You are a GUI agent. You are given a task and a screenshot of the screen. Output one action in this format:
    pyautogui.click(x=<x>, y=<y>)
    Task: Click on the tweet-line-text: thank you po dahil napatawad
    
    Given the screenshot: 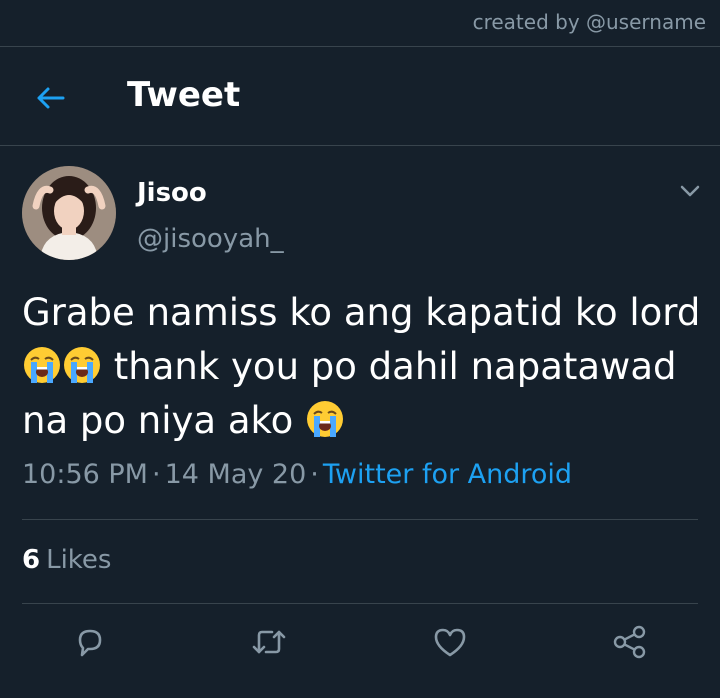 What is the action you would take?
    pyautogui.click(x=389, y=366)
    